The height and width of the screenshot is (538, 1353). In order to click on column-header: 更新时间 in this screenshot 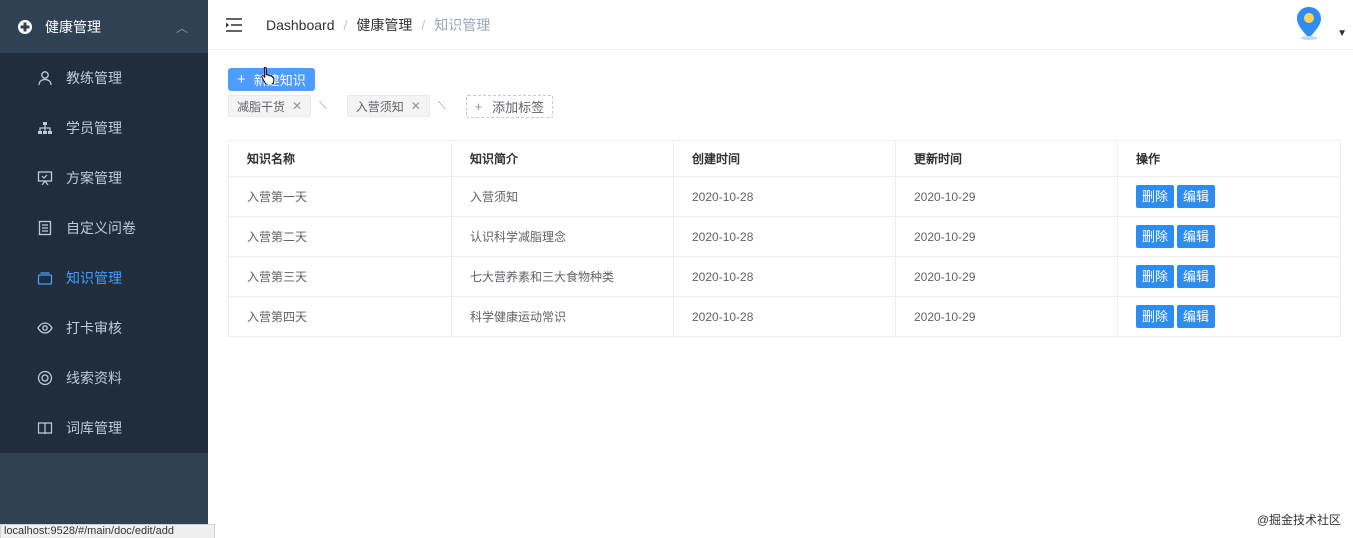, I will do `click(1006, 158)`.